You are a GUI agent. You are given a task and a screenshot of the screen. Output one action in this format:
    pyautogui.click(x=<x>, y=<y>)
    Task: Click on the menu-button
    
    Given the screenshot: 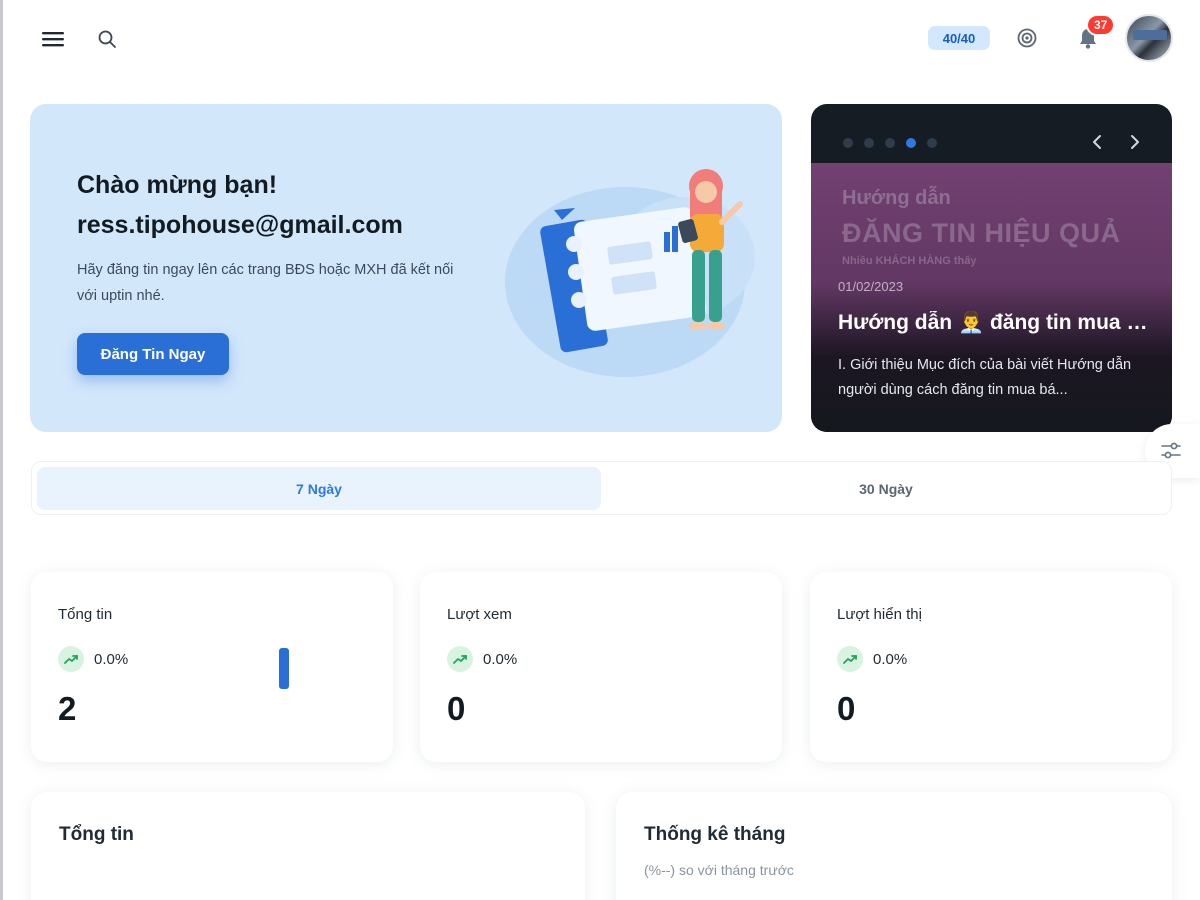 What is the action you would take?
    pyautogui.click(x=53, y=39)
    